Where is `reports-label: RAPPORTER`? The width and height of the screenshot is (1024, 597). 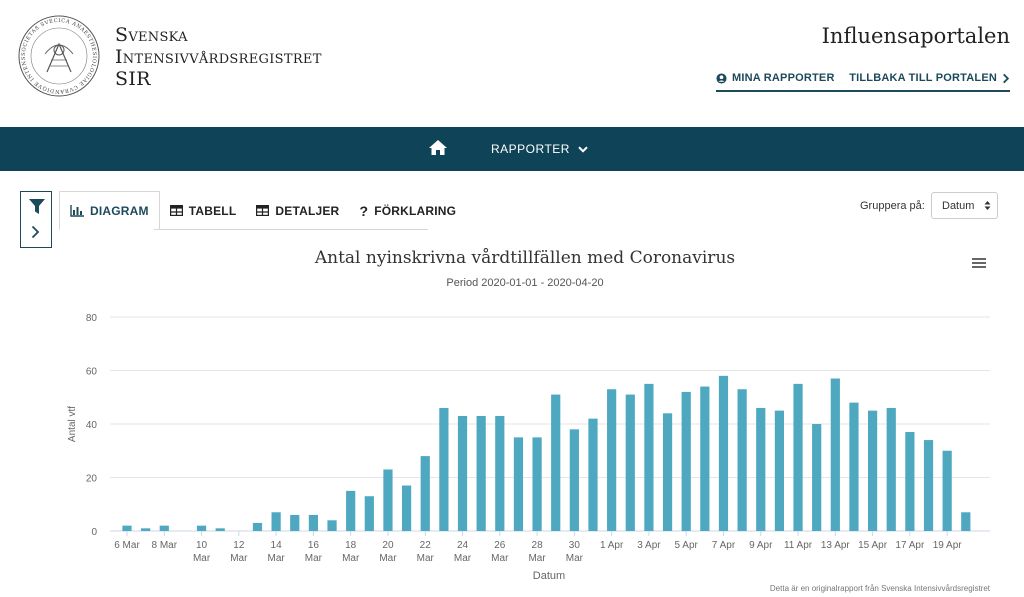
reports-label: RAPPORTER is located at coordinates (530, 149).